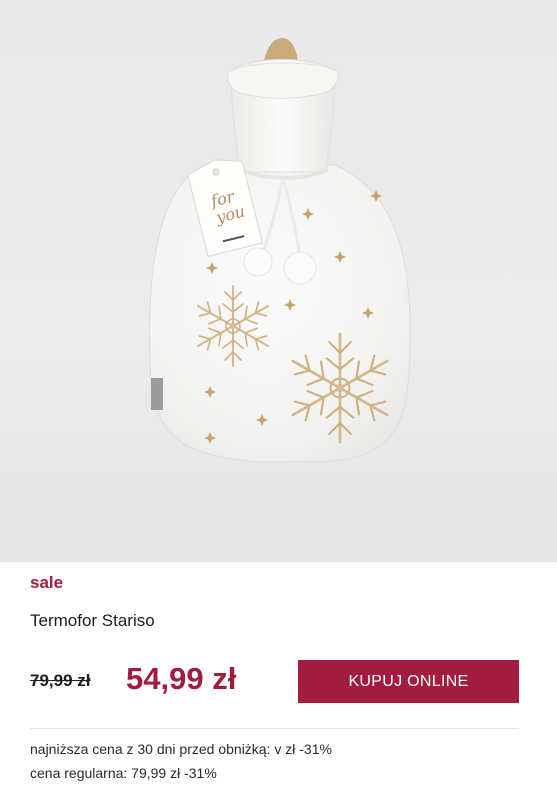  Describe the element at coordinates (274, 728) in the screenshot. I see `divider` at that location.